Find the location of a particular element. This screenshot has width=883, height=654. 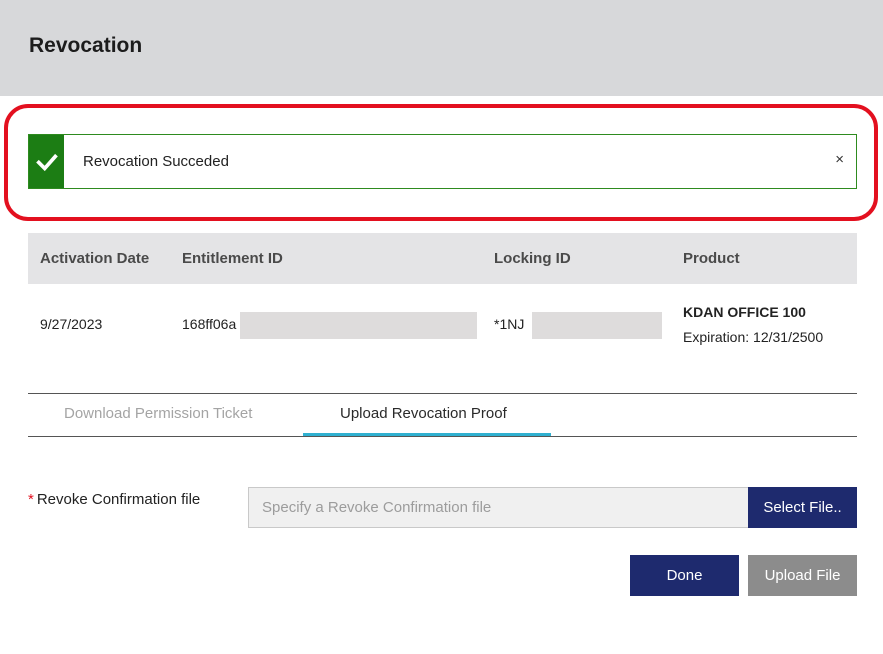

cell-product-name: KDAN OFFICE 100 is located at coordinates (744, 312).